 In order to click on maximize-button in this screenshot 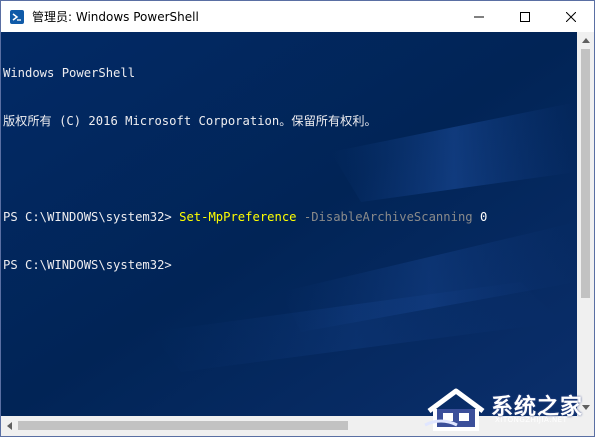, I will do `click(525, 16)`.